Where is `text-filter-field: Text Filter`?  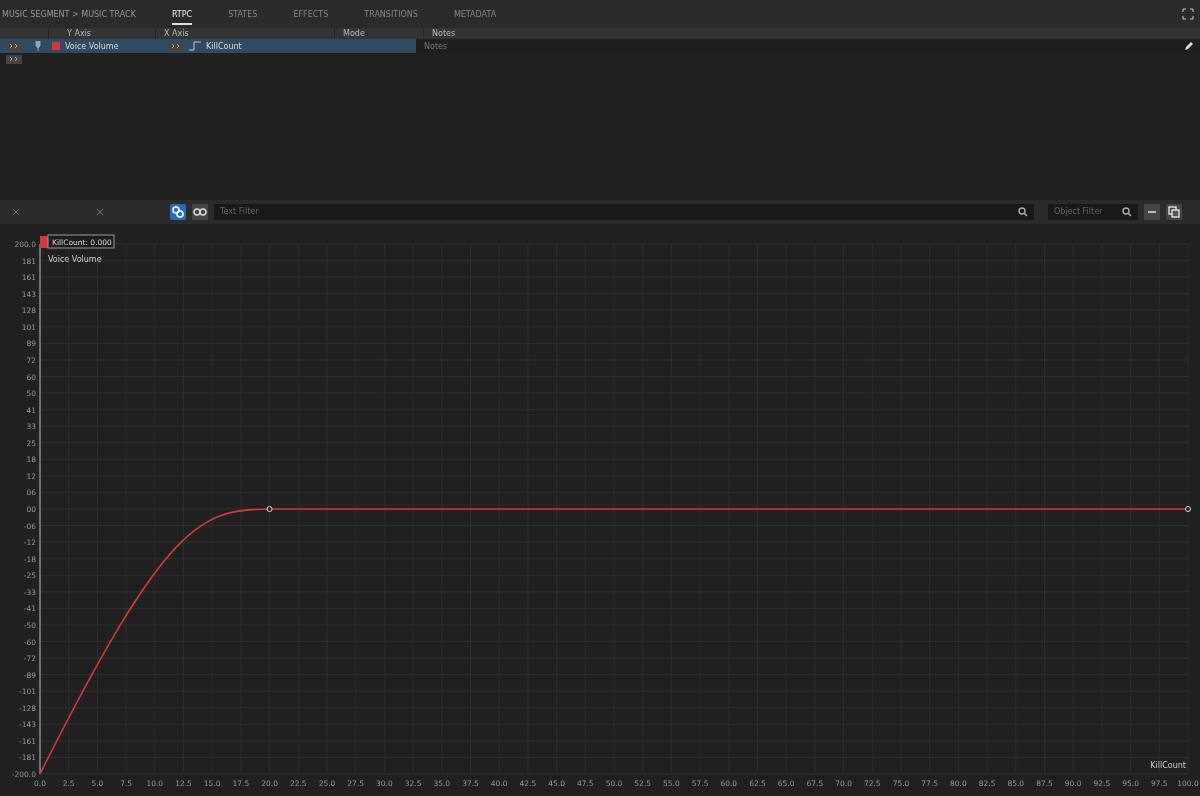 text-filter-field: Text Filter is located at coordinates (624, 211).